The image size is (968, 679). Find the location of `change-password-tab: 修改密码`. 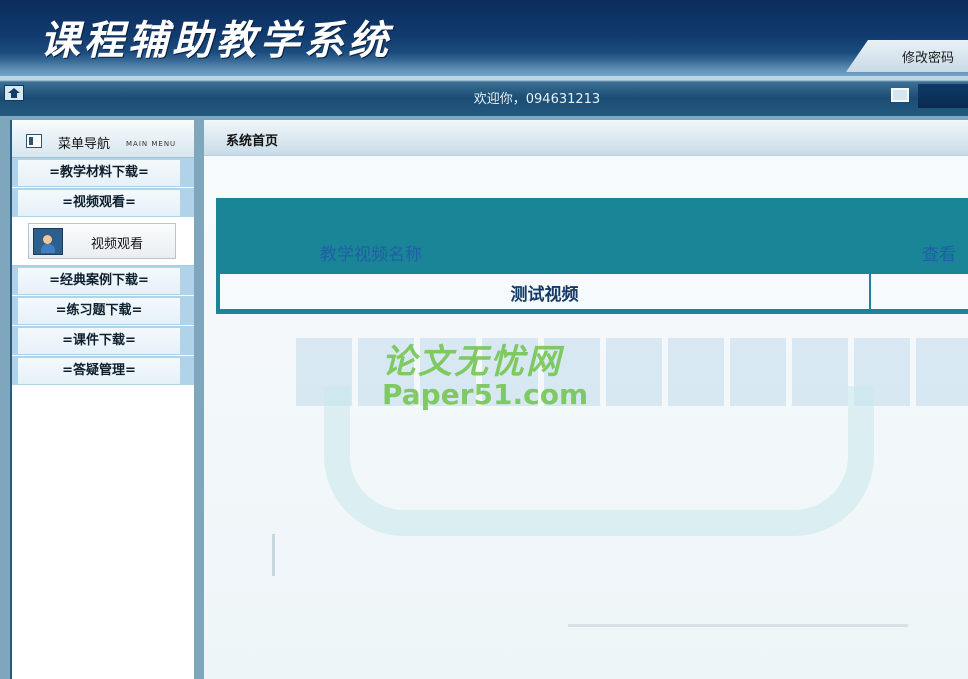

change-password-tab: 修改密码 is located at coordinates (907, 56).